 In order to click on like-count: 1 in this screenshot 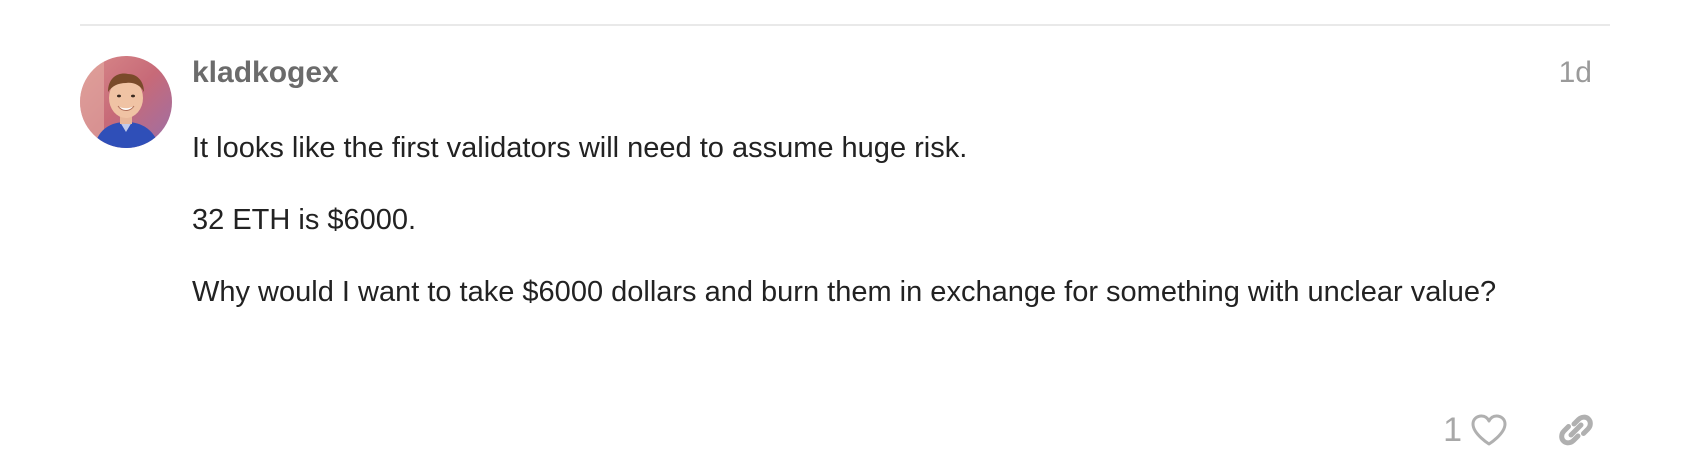, I will do `click(1452, 430)`.